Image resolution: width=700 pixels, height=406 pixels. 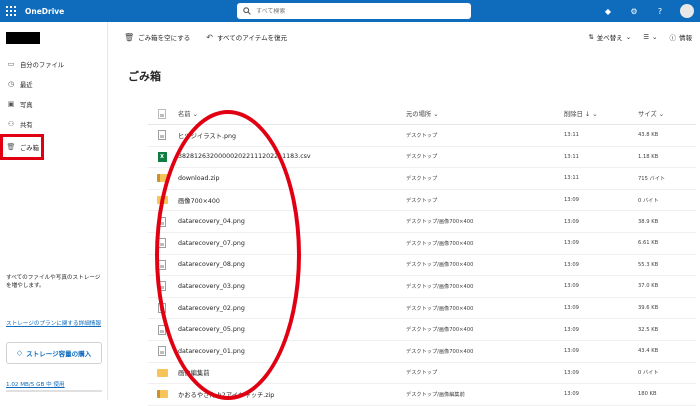 I want to click on file-size: 38.9 KB, so click(x=648, y=221).